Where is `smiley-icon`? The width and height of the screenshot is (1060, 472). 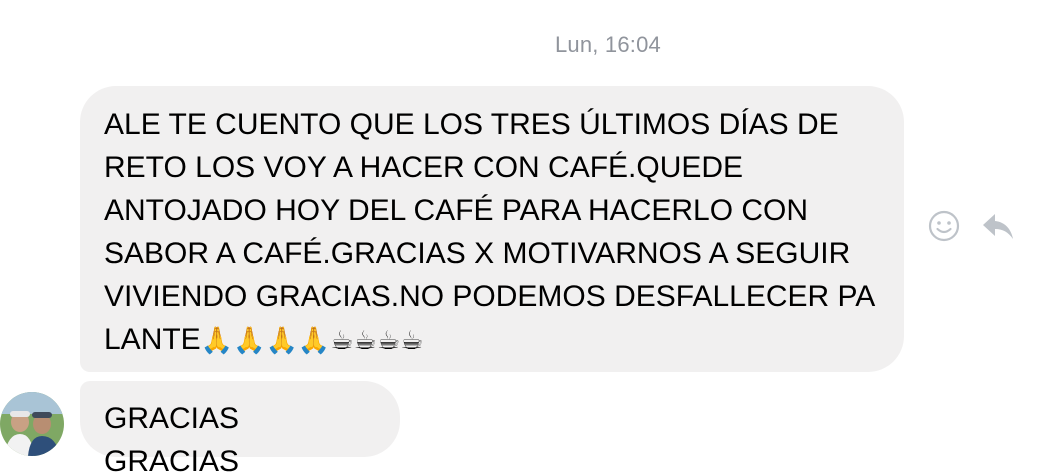 smiley-icon is located at coordinates (944, 226).